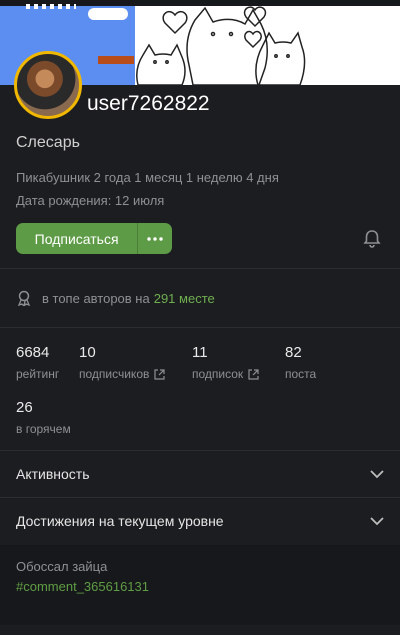  Describe the element at coordinates (120, 521) in the screenshot. I see `achievements-label: Достижения на текущем уровне` at that location.